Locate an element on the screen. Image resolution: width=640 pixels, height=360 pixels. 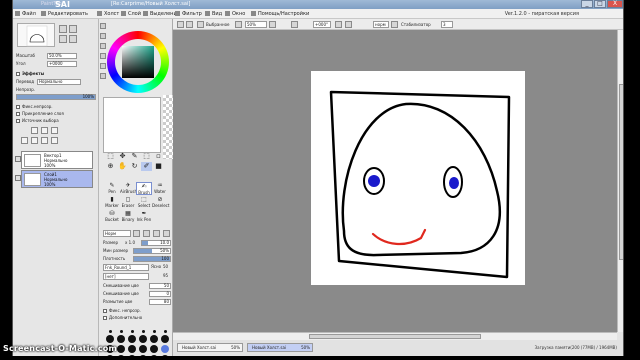
close-button: X is located at coordinates (615, 4).